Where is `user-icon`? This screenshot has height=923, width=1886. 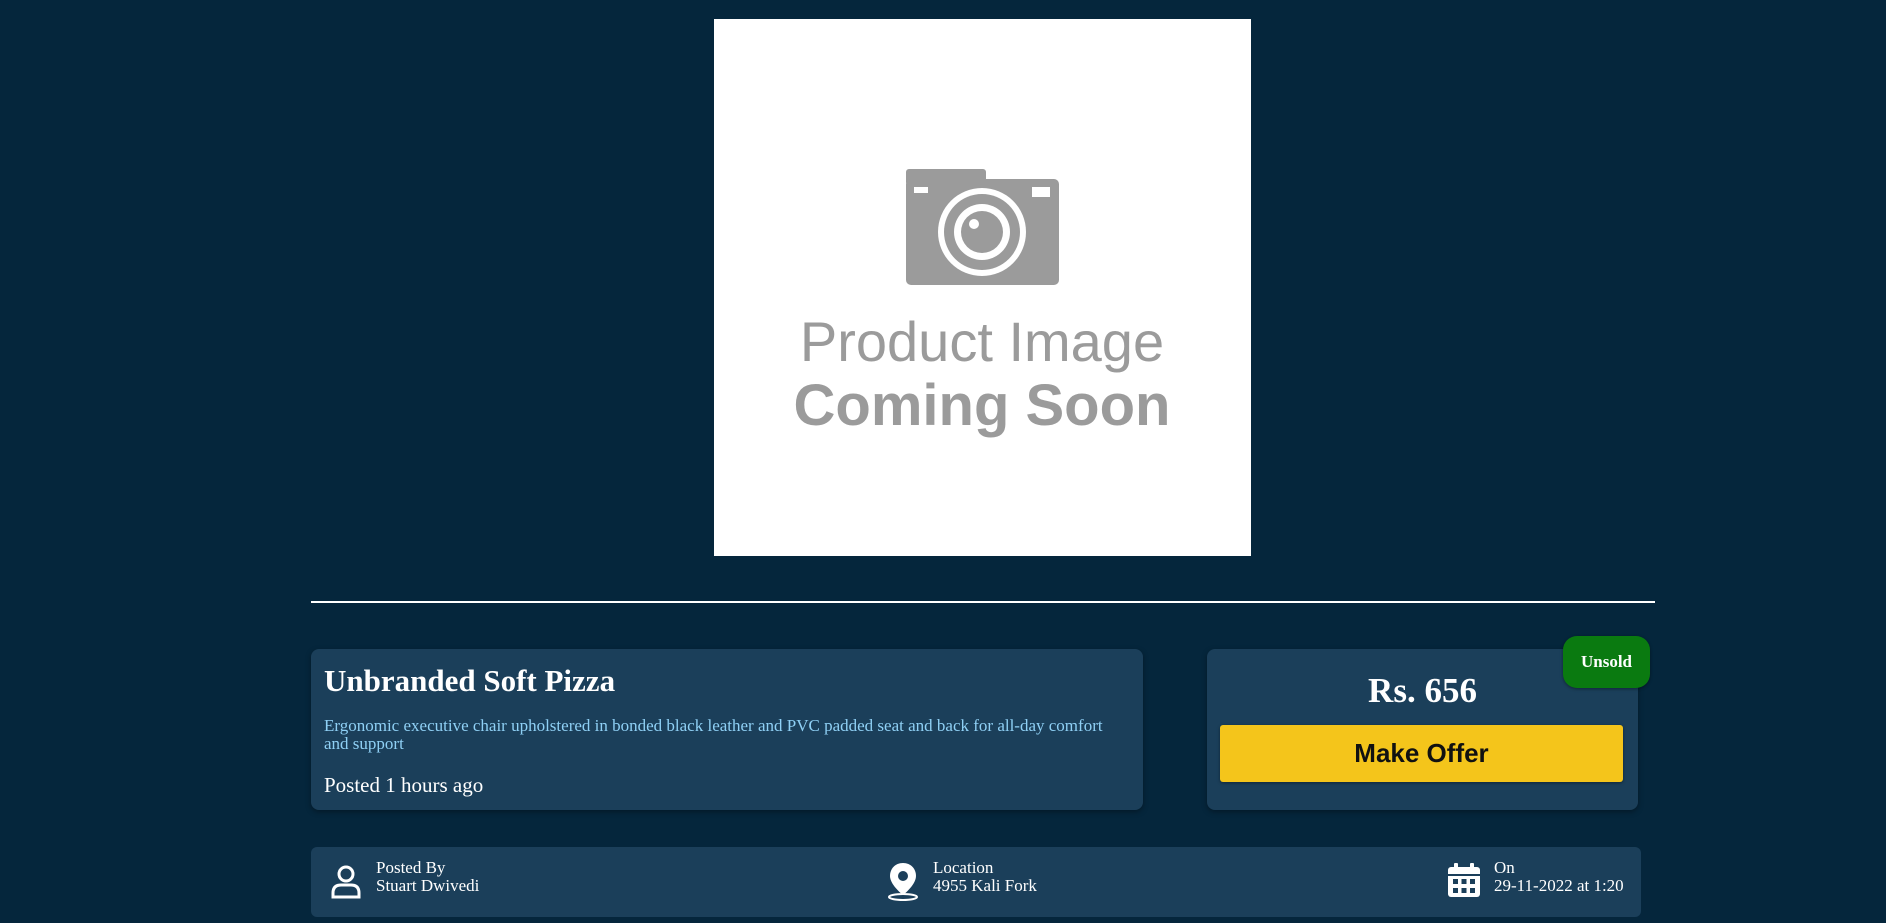 user-icon is located at coordinates (346, 882).